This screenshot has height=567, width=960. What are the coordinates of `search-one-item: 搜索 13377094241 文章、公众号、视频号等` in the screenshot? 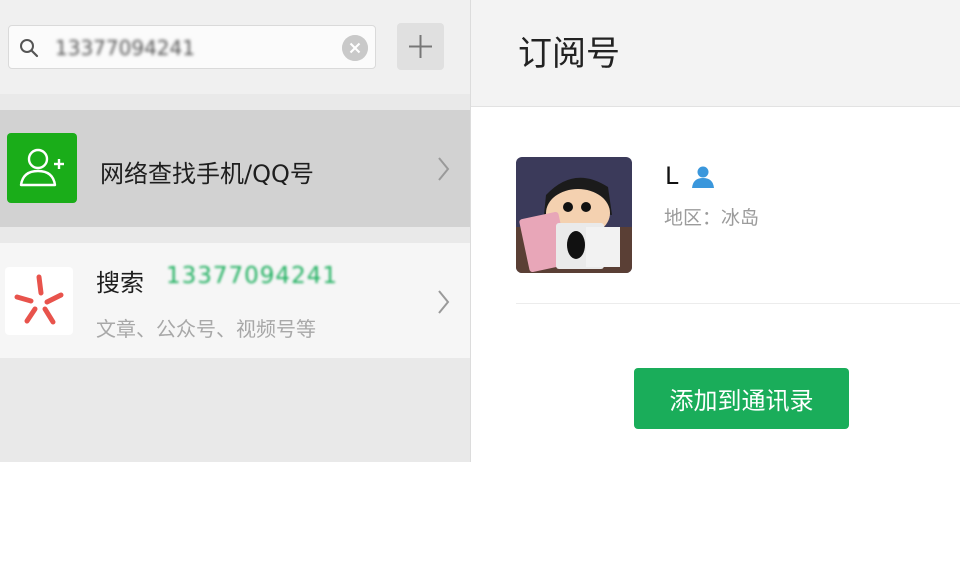 It's located at (235, 300).